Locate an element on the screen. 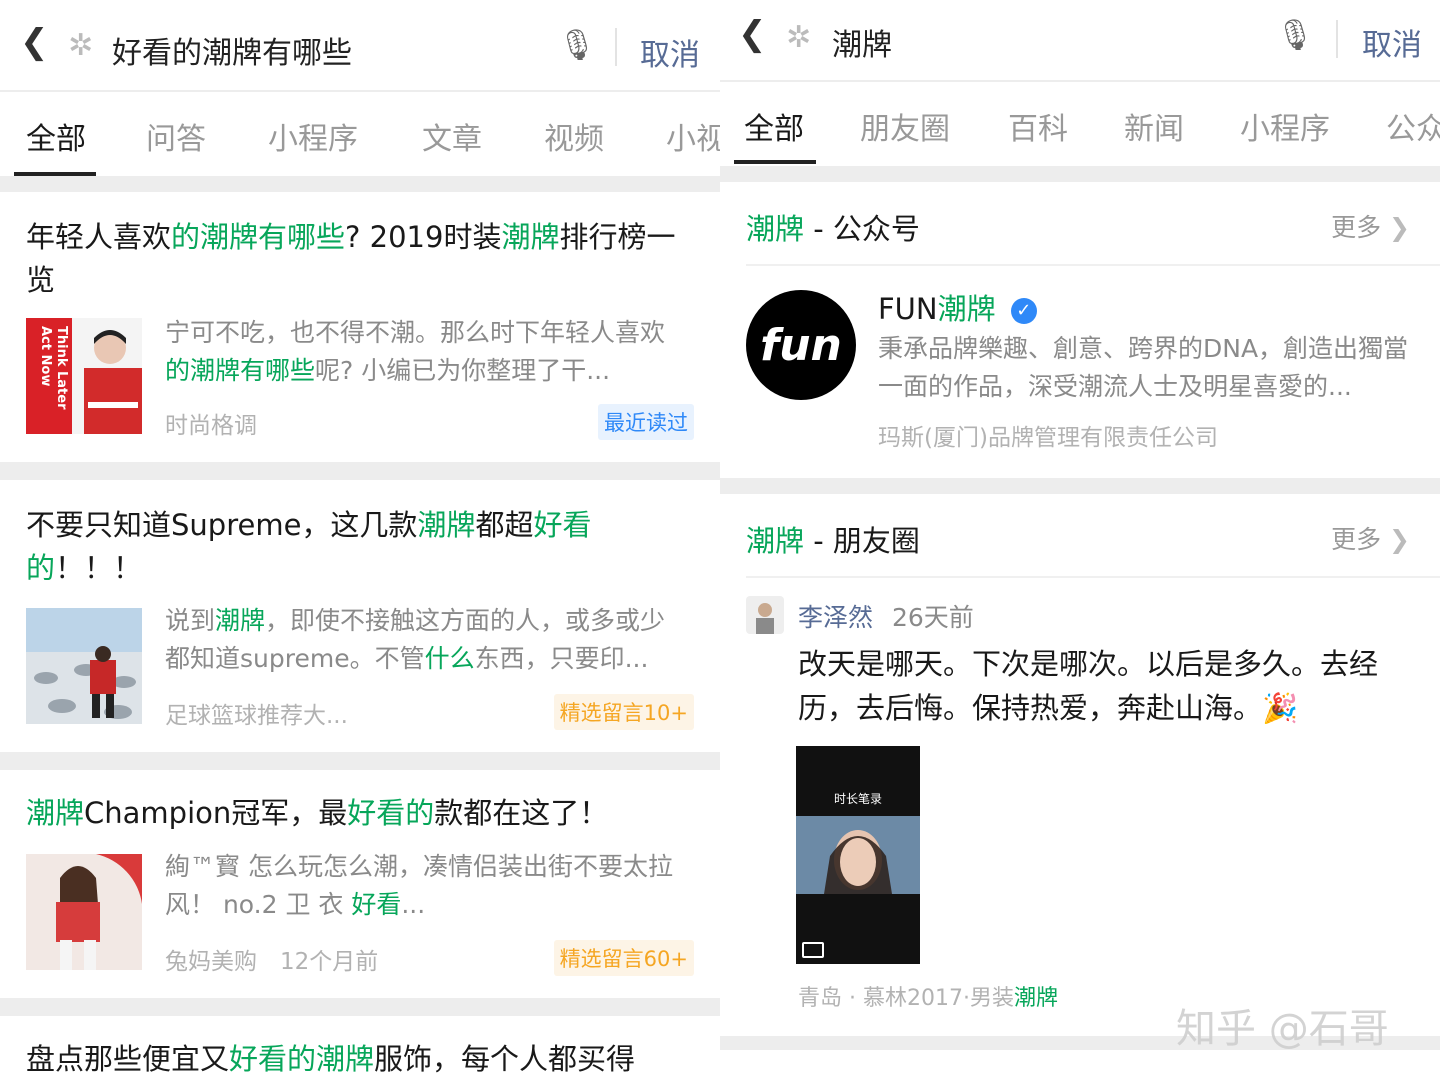 The height and width of the screenshot is (1080, 1440). filter-tabs: 全部 朋友圈 百科 新闻 小程序 公众 is located at coordinates (1080, 124).